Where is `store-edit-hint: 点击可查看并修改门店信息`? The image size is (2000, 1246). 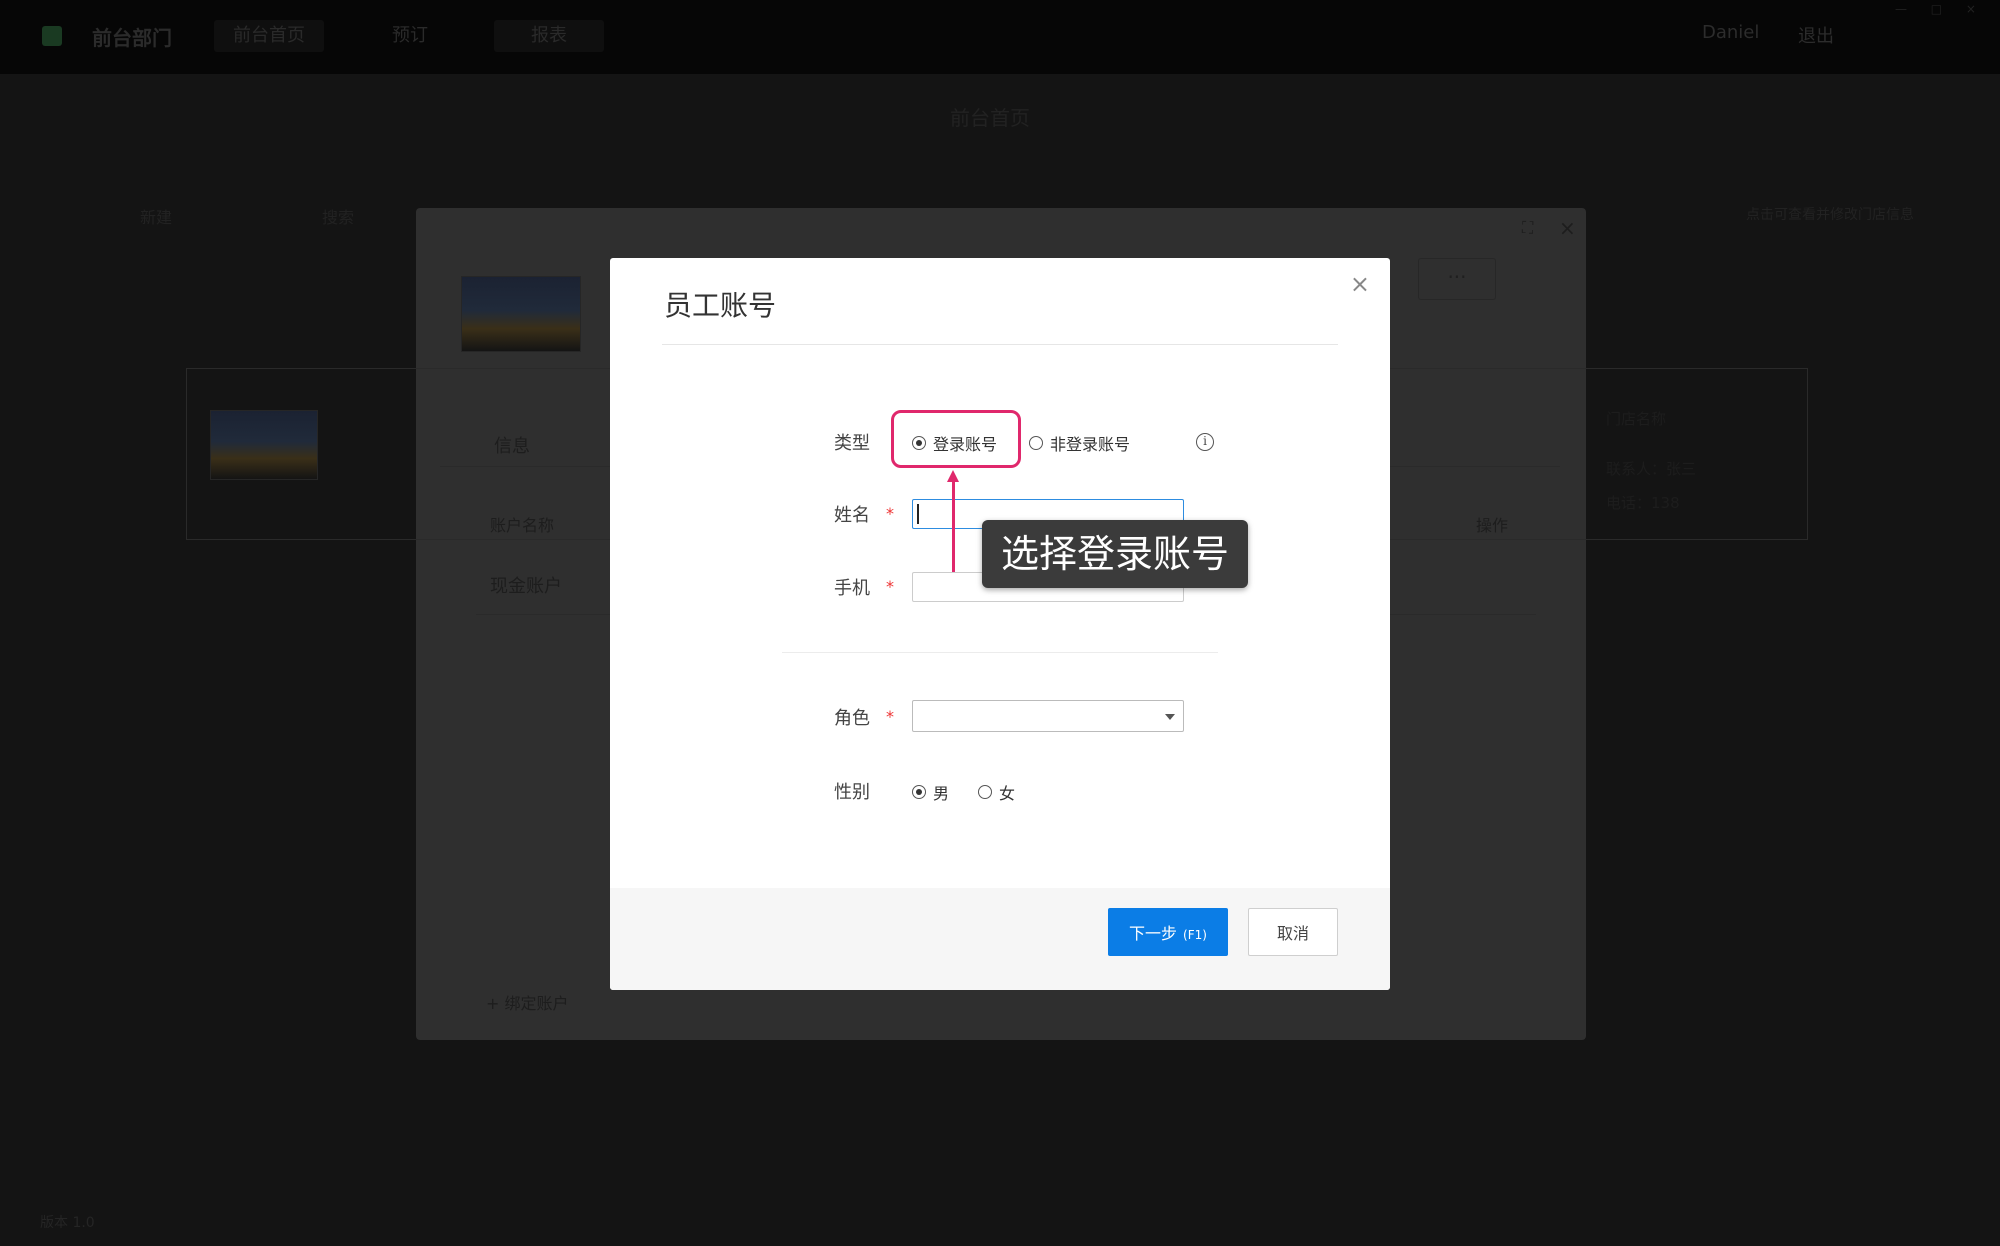
store-edit-hint: 点击可查看并修改门店信息 is located at coordinates (1830, 215).